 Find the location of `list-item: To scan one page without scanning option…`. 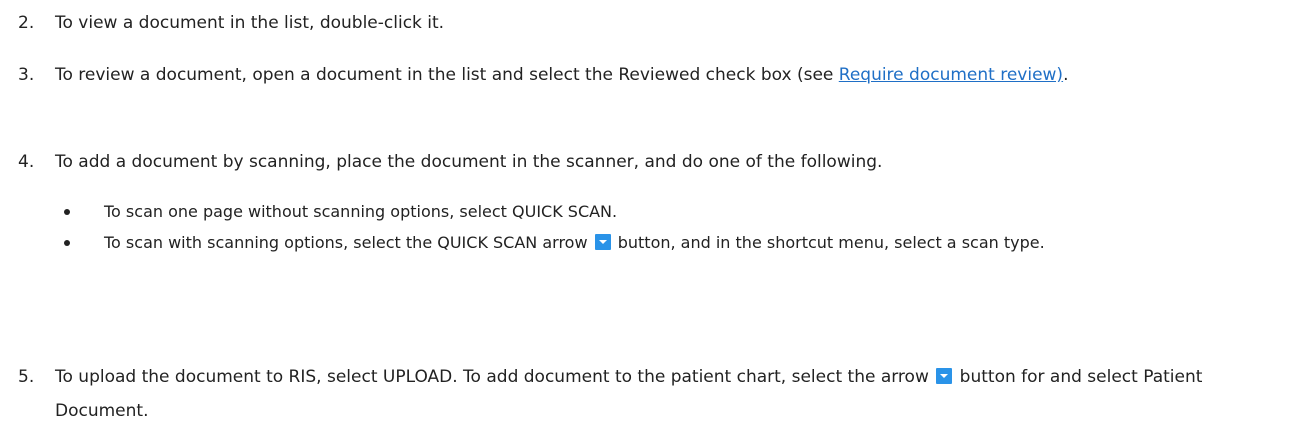

list-item: To scan one page without scanning option… is located at coordinates (681, 211).